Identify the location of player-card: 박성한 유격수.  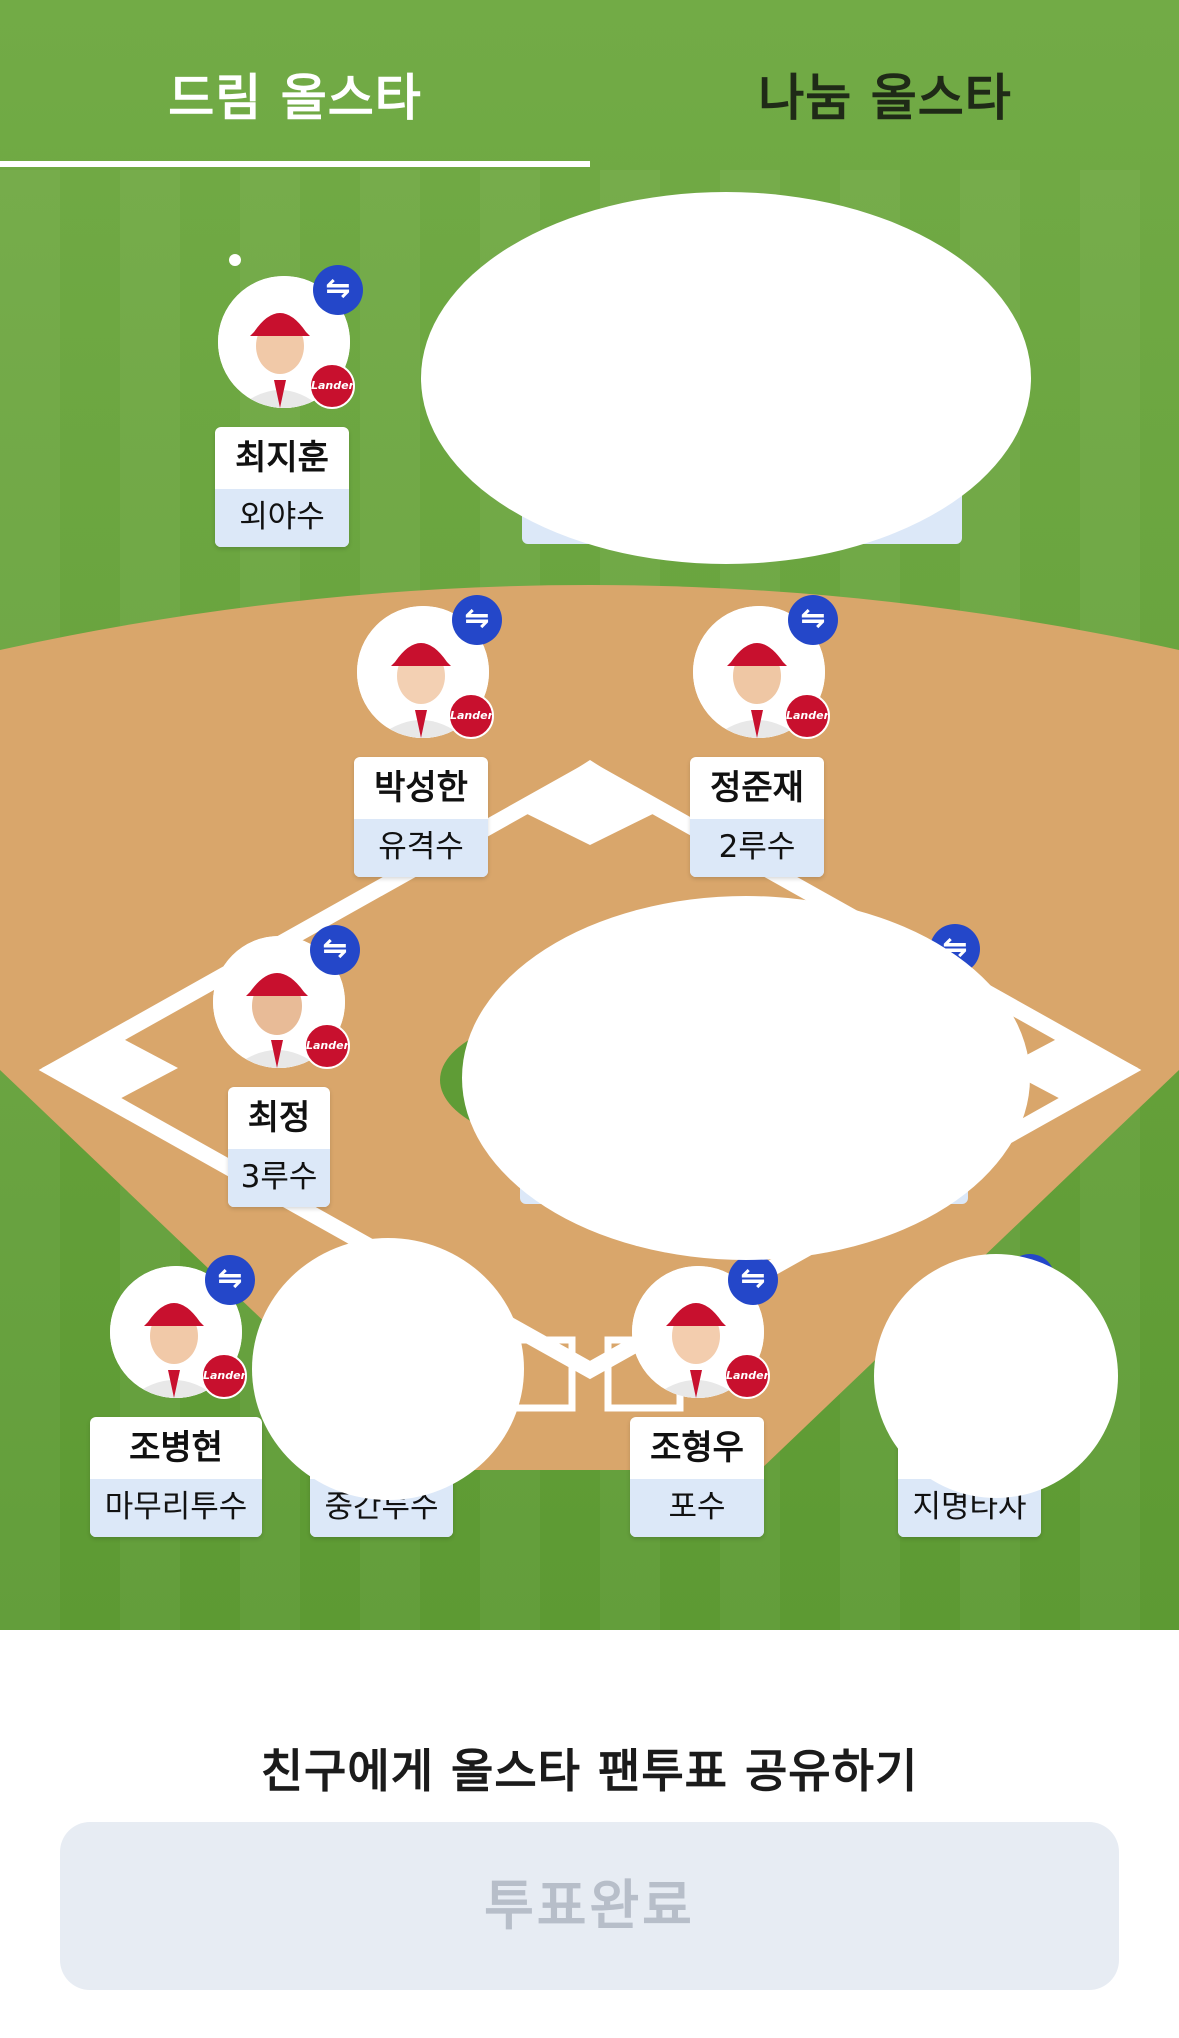
(421, 817).